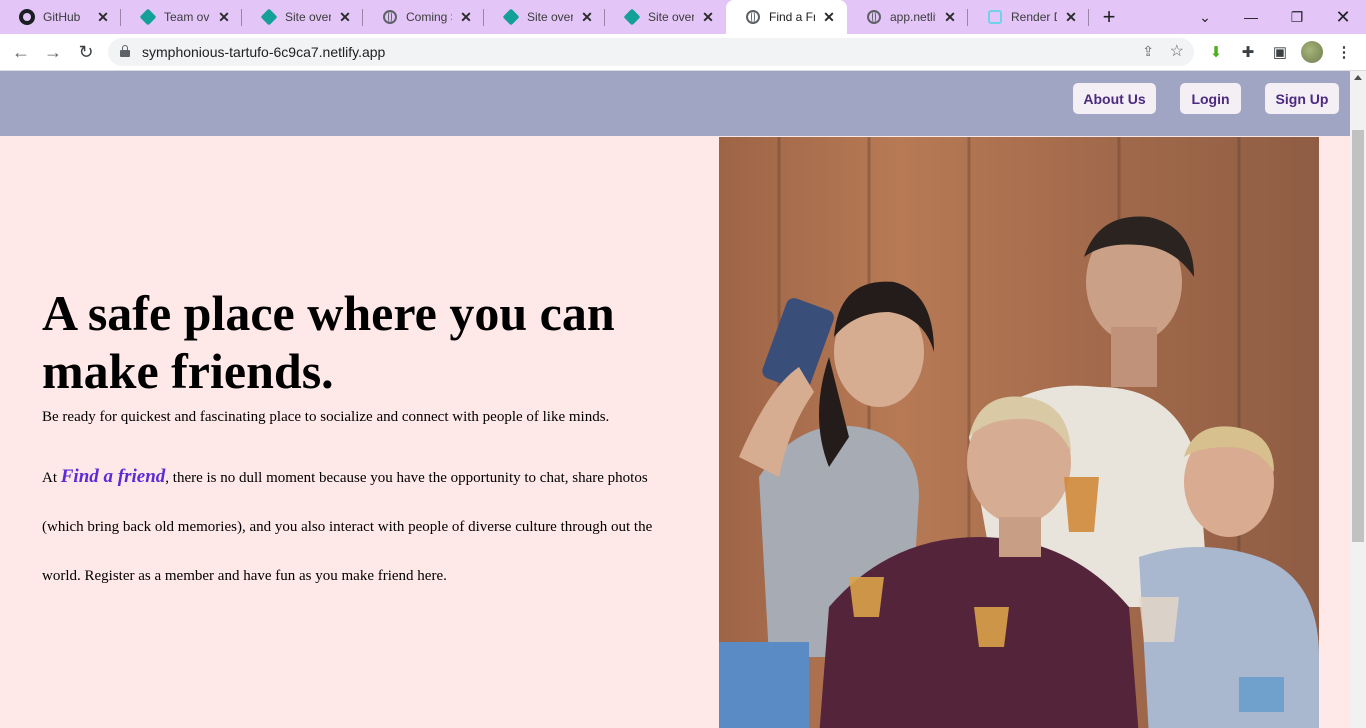 The height and width of the screenshot is (728, 1366). What do you see at coordinates (1109, 17) in the screenshot?
I see `new-tab-button: +` at bounding box center [1109, 17].